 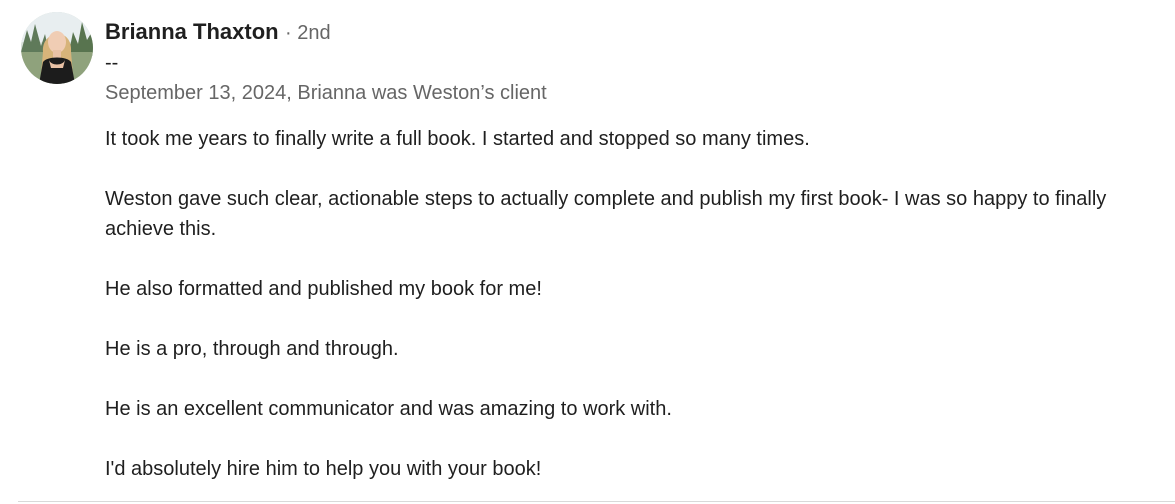 I want to click on divider, so click(x=596, y=501).